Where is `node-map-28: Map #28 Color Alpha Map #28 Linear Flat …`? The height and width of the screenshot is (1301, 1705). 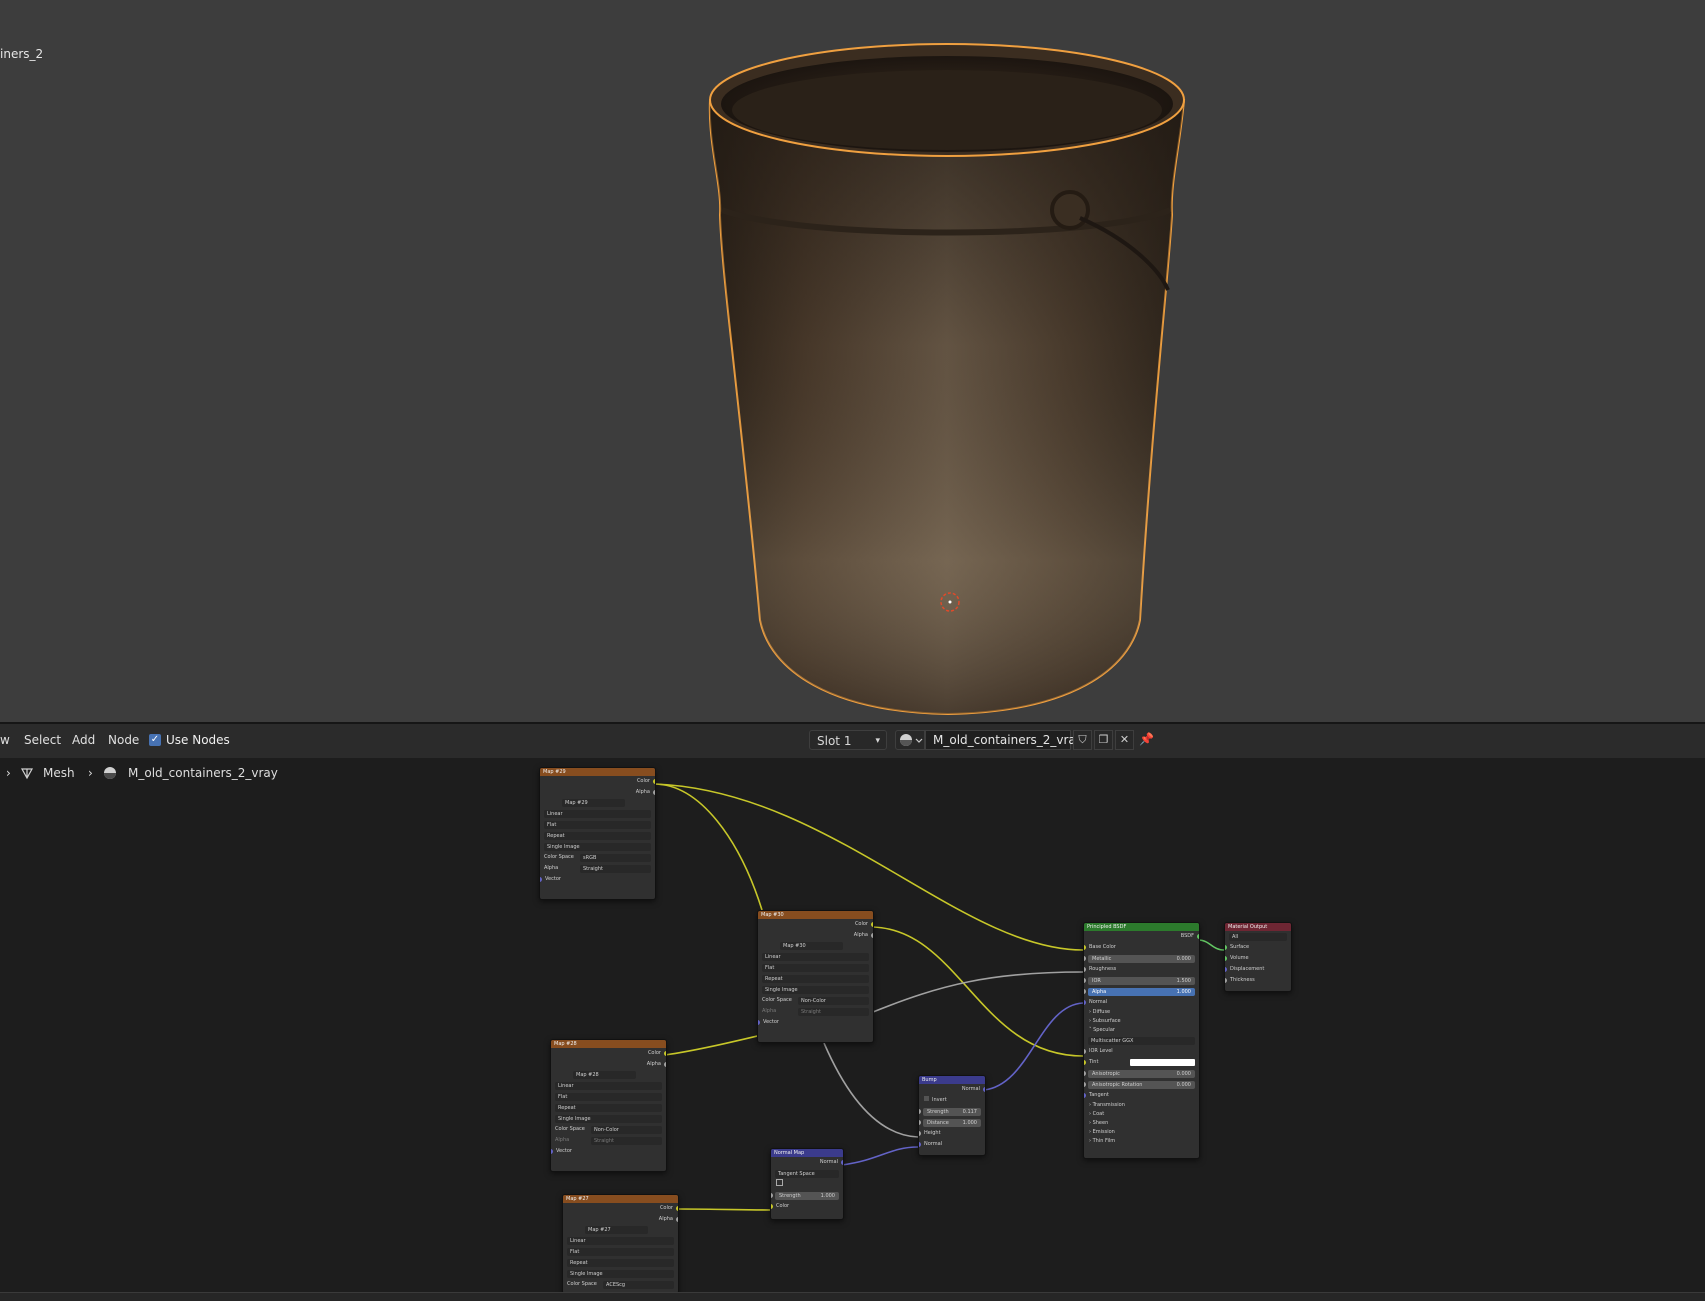
node-map-28: Map #28 Color Alpha Map #28 Linear Flat … is located at coordinates (608, 1105).